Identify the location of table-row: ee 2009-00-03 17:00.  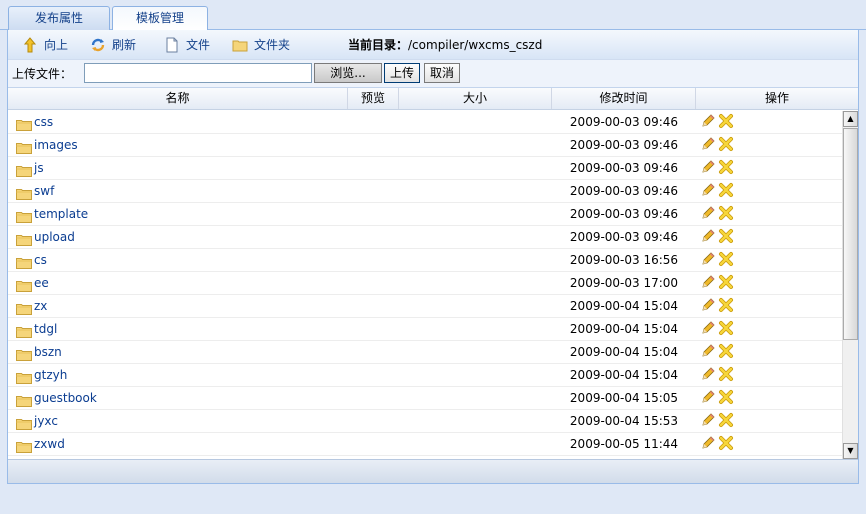
(425, 283).